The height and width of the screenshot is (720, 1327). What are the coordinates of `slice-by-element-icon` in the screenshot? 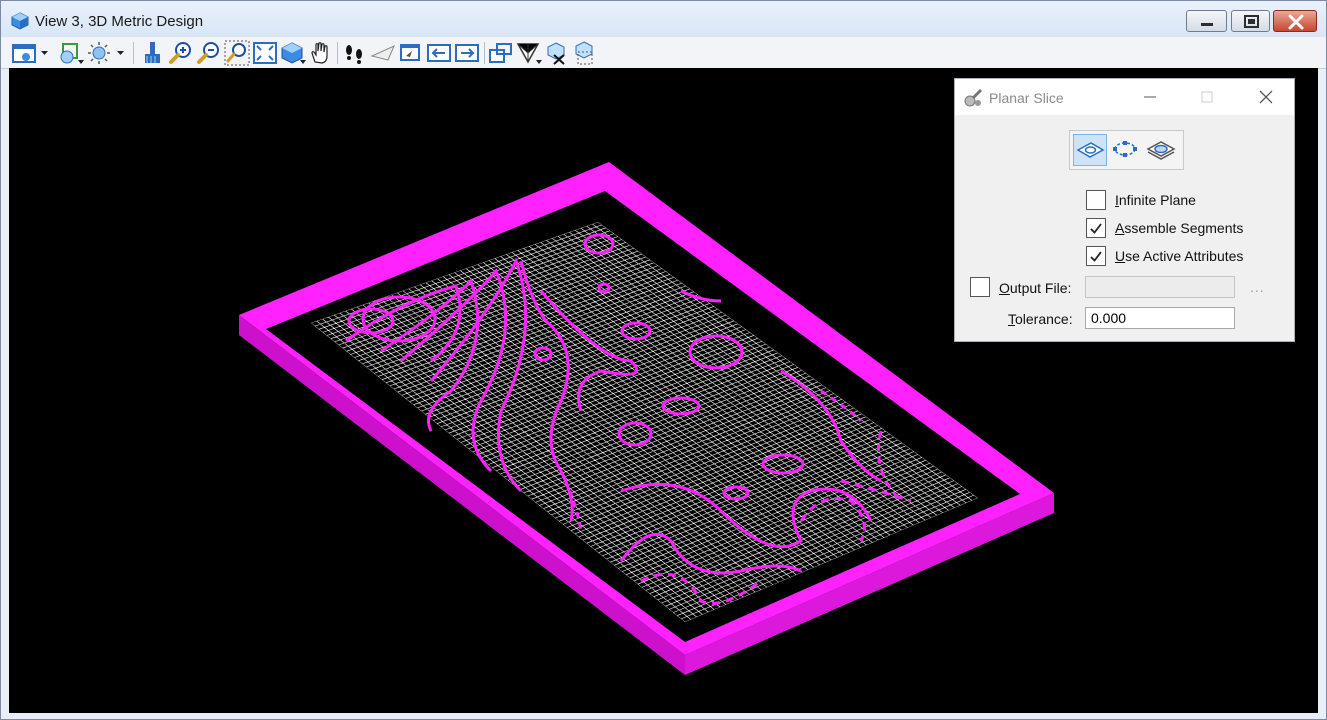 It's located at (1162, 150).